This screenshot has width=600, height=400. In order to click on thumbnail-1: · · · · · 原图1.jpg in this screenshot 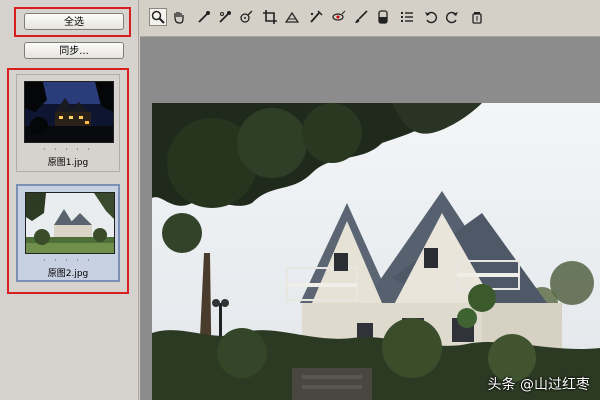, I will do `click(68, 123)`.